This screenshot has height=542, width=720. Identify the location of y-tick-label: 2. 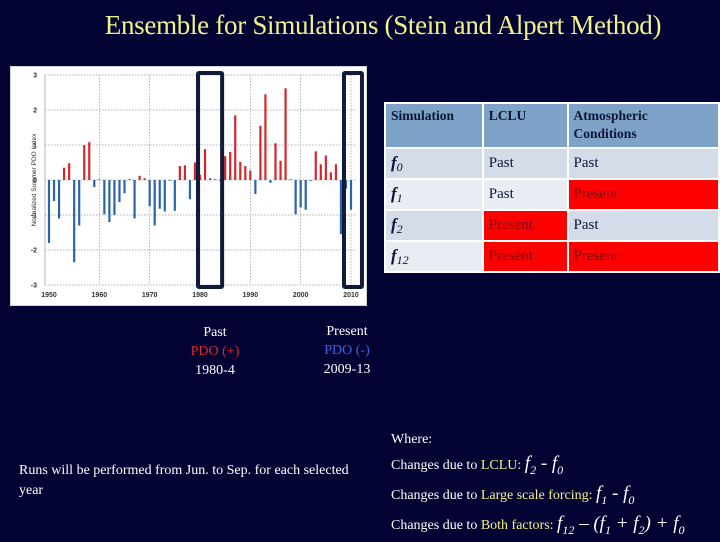
(35, 111).